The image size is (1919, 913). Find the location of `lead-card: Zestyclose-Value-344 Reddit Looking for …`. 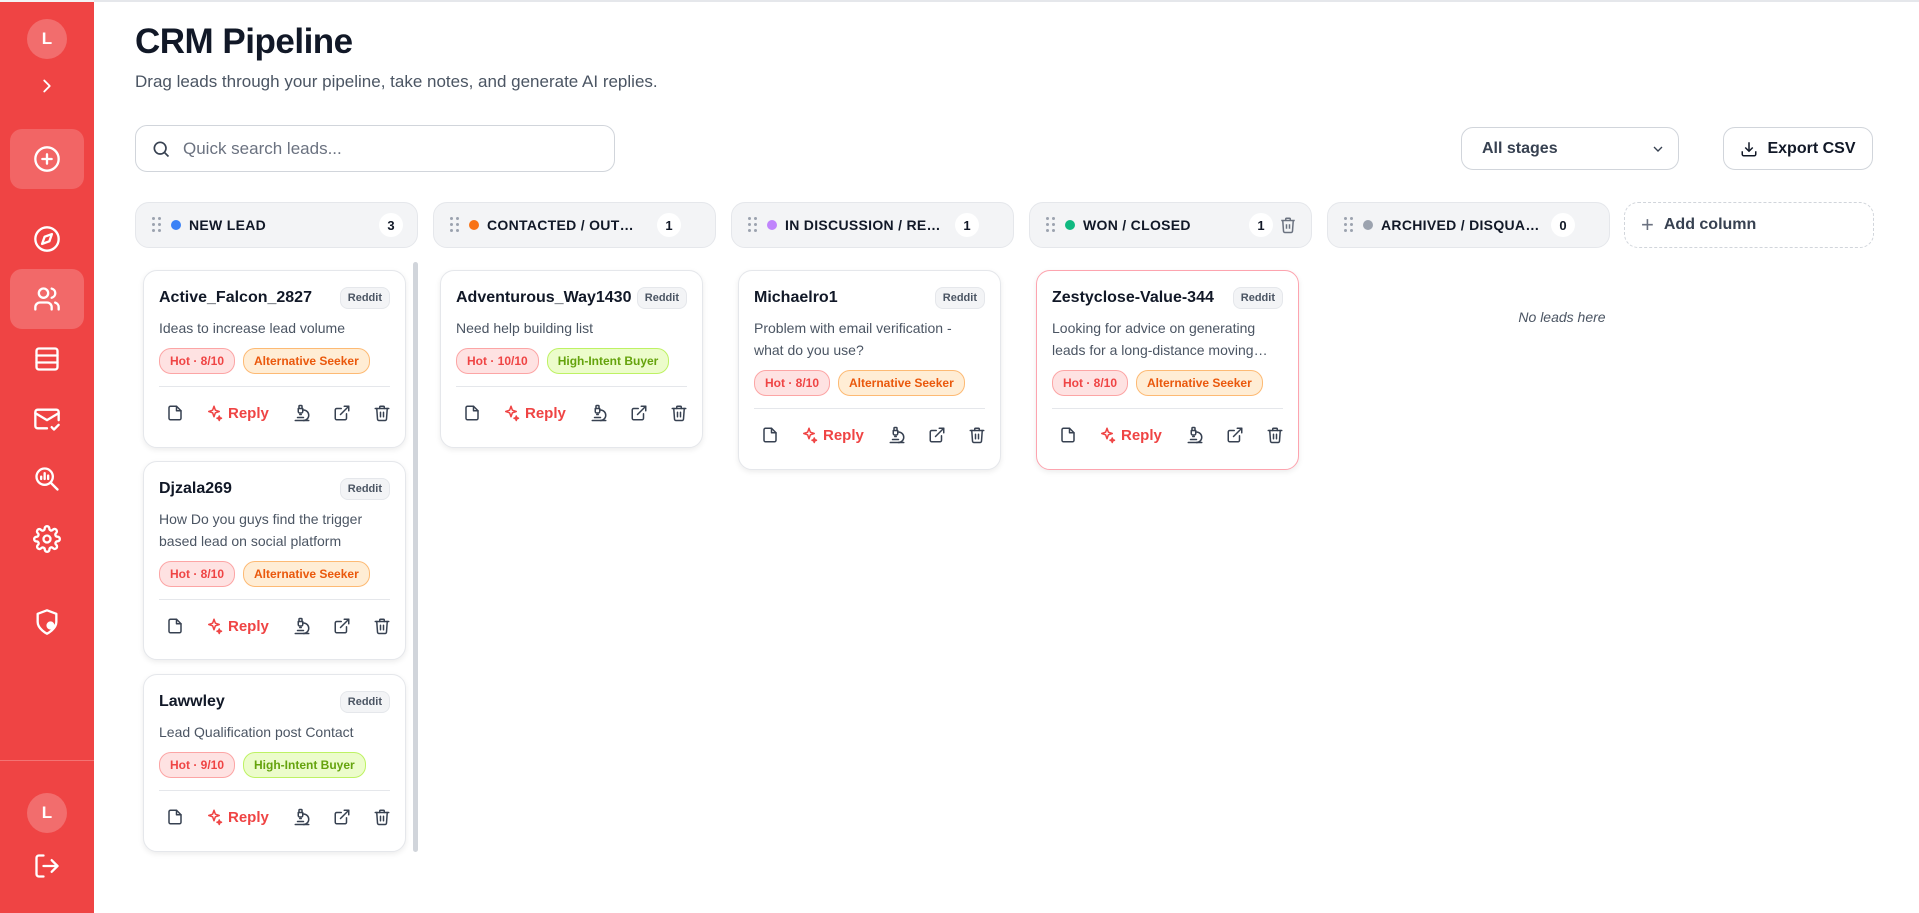

lead-card: Zestyclose-Value-344 Reddit Looking for … is located at coordinates (1167, 370).